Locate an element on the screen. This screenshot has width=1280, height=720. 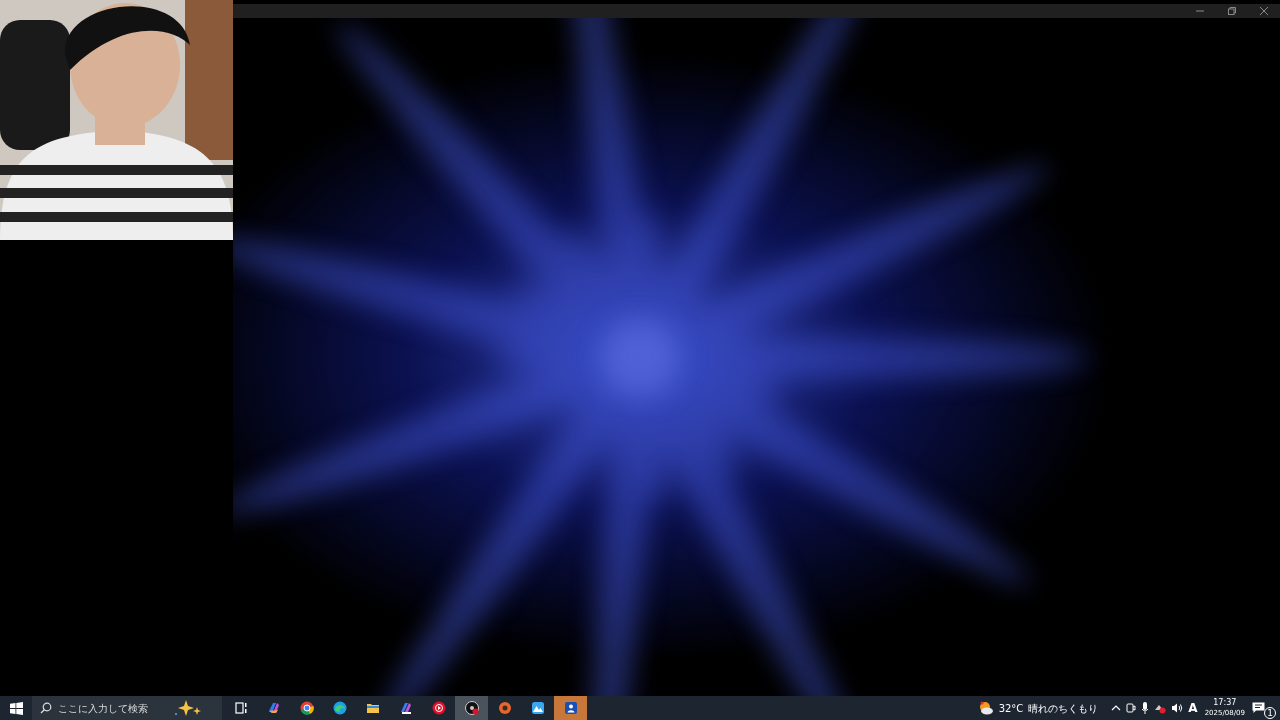
search-bar: ここに入力して検索 is located at coordinates (127, 708).